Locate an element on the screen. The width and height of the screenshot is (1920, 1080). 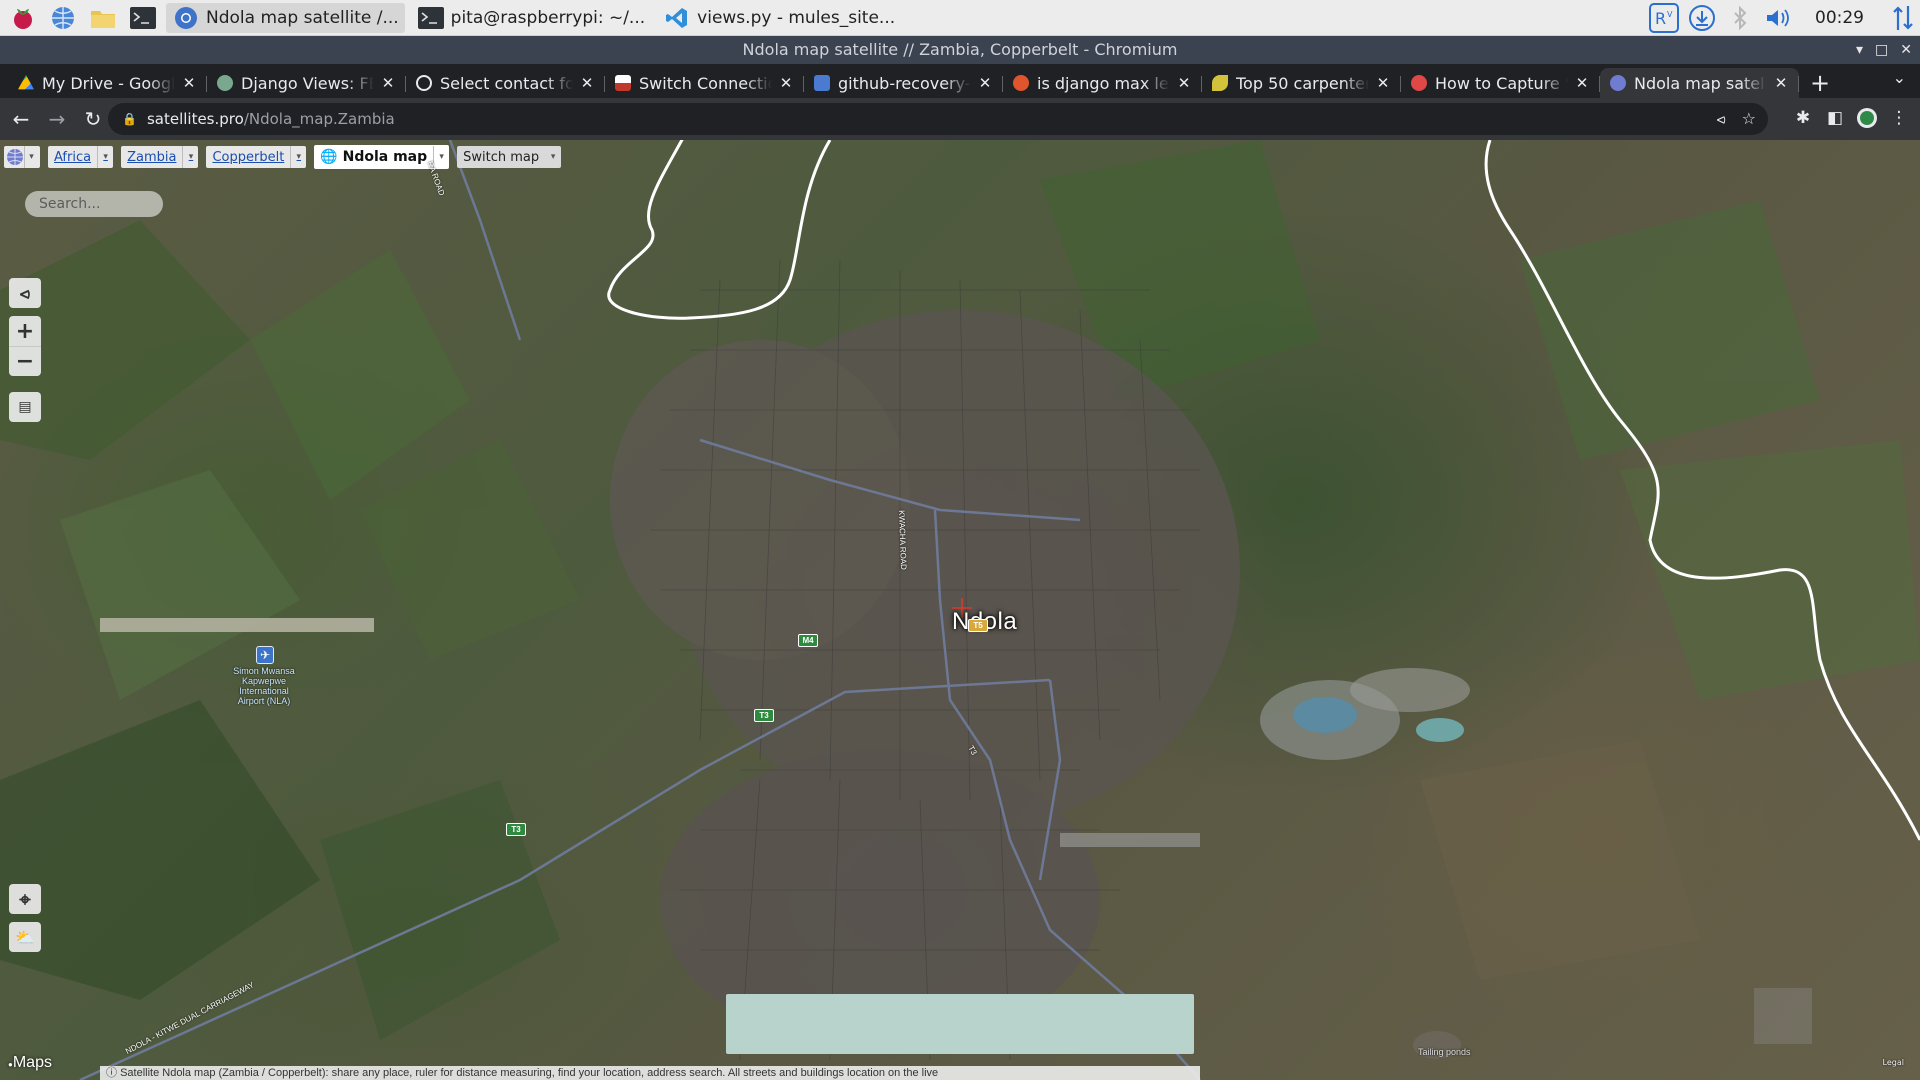
web-browser-icon is located at coordinates (63, 18).